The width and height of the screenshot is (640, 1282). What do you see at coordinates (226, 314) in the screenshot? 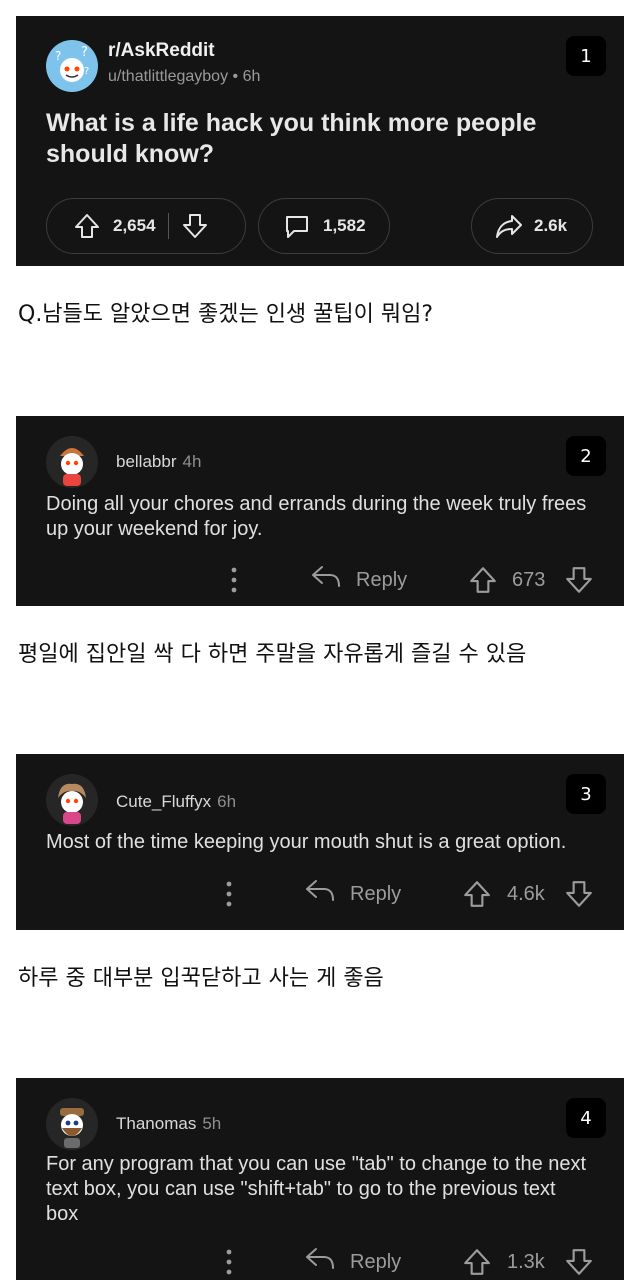
I see `caption-question: Q.남들도 알았으면 좋겠는 인생 꿀팁이 뭐임?` at bounding box center [226, 314].